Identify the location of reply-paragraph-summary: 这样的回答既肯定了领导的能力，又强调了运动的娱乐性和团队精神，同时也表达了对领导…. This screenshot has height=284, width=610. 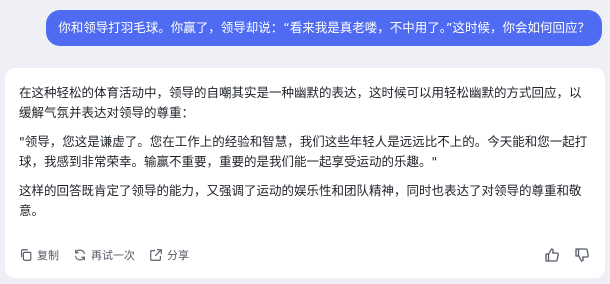
(300, 200).